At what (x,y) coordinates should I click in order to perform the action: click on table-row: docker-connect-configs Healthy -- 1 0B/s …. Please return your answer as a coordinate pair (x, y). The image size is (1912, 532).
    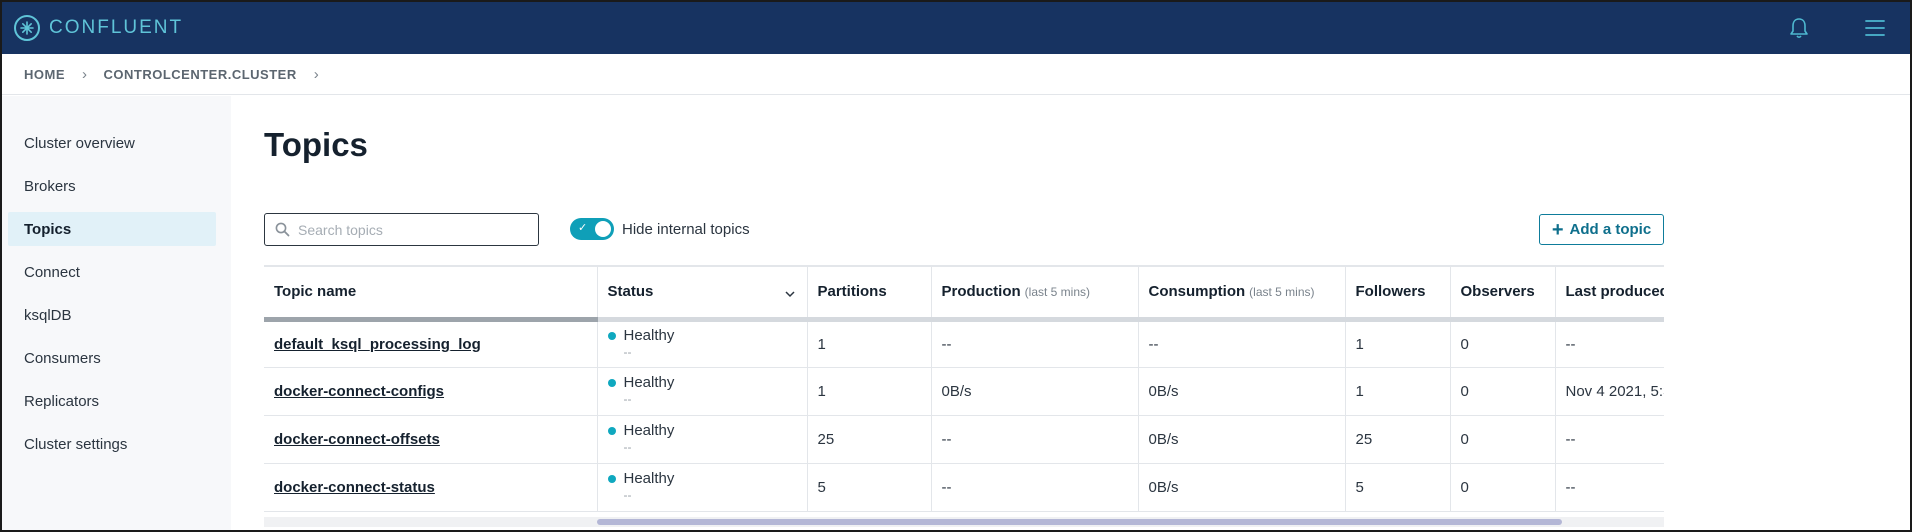
    Looking at the image, I should click on (964, 391).